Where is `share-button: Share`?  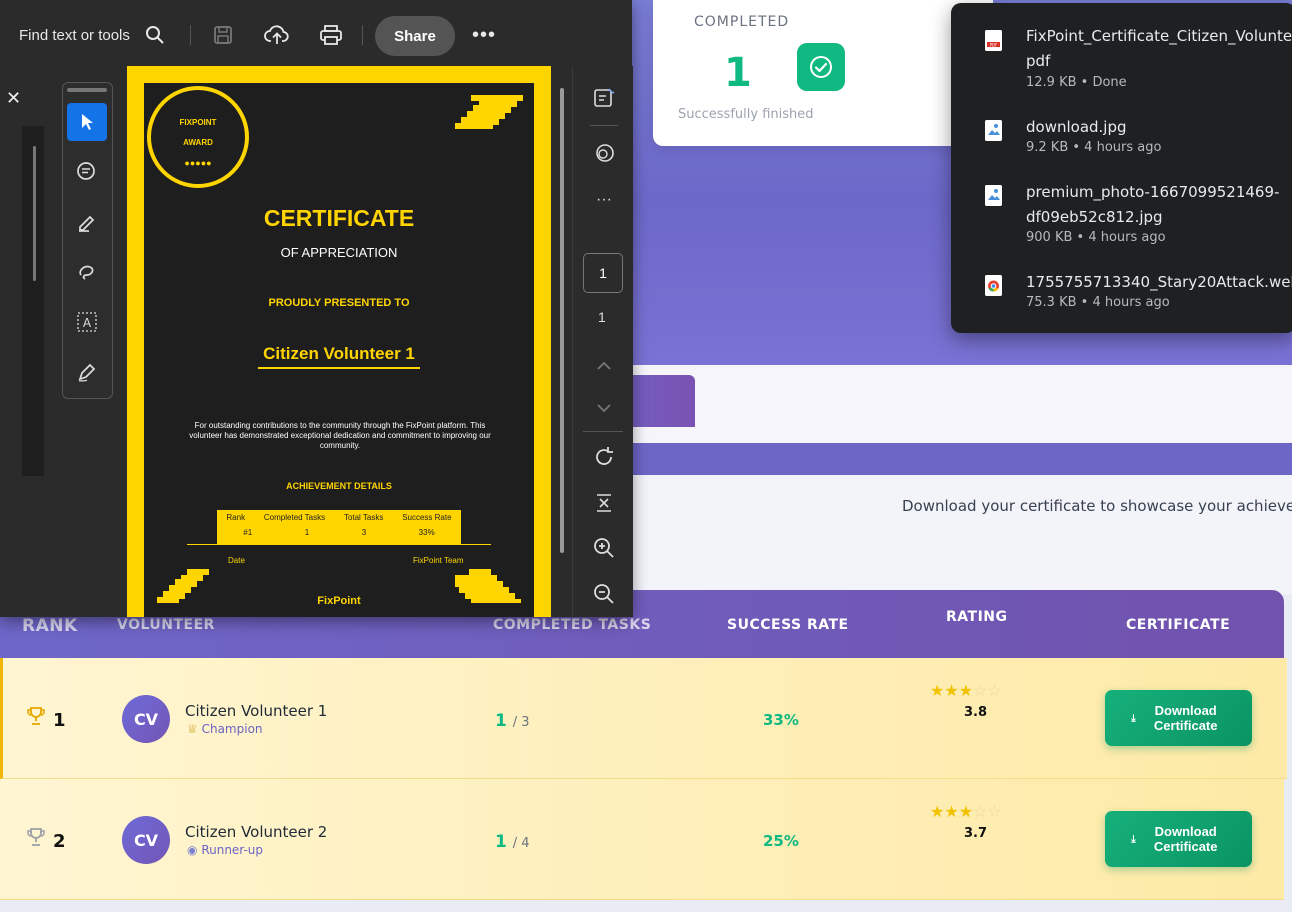 share-button: Share is located at coordinates (415, 36).